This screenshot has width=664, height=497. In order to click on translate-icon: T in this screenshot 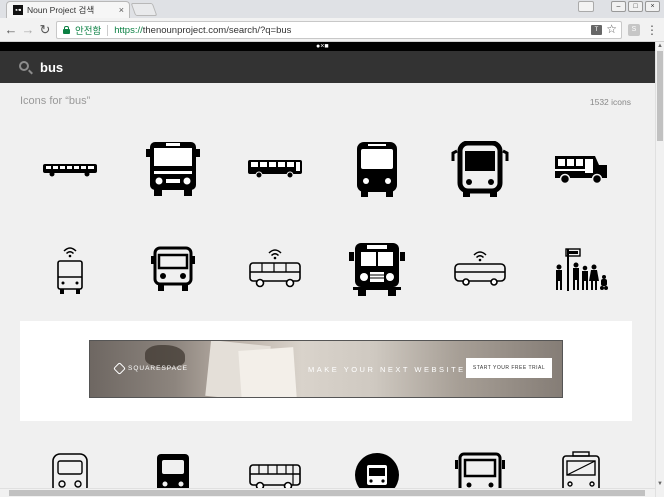, I will do `click(596, 30)`.